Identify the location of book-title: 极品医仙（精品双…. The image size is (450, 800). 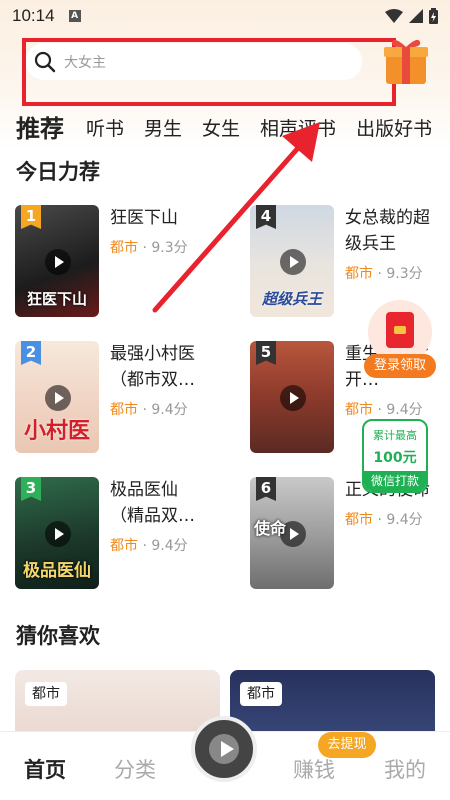
(160, 503).